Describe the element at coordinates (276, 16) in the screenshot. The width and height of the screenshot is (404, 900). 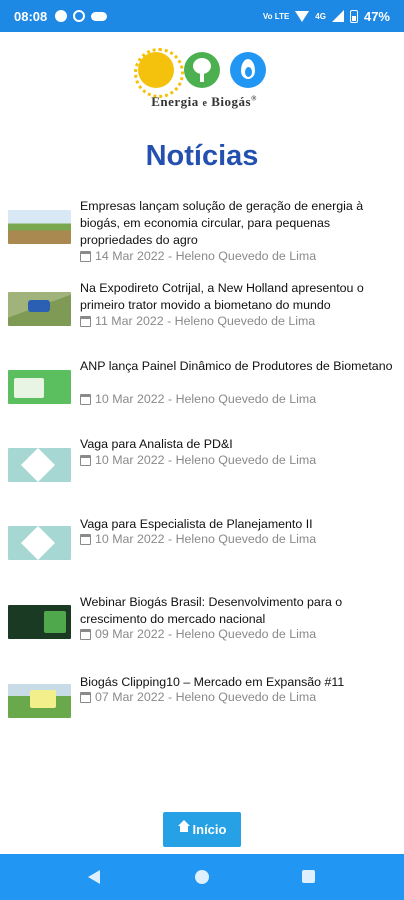
I see `volte-label: Vo LTE` at that location.